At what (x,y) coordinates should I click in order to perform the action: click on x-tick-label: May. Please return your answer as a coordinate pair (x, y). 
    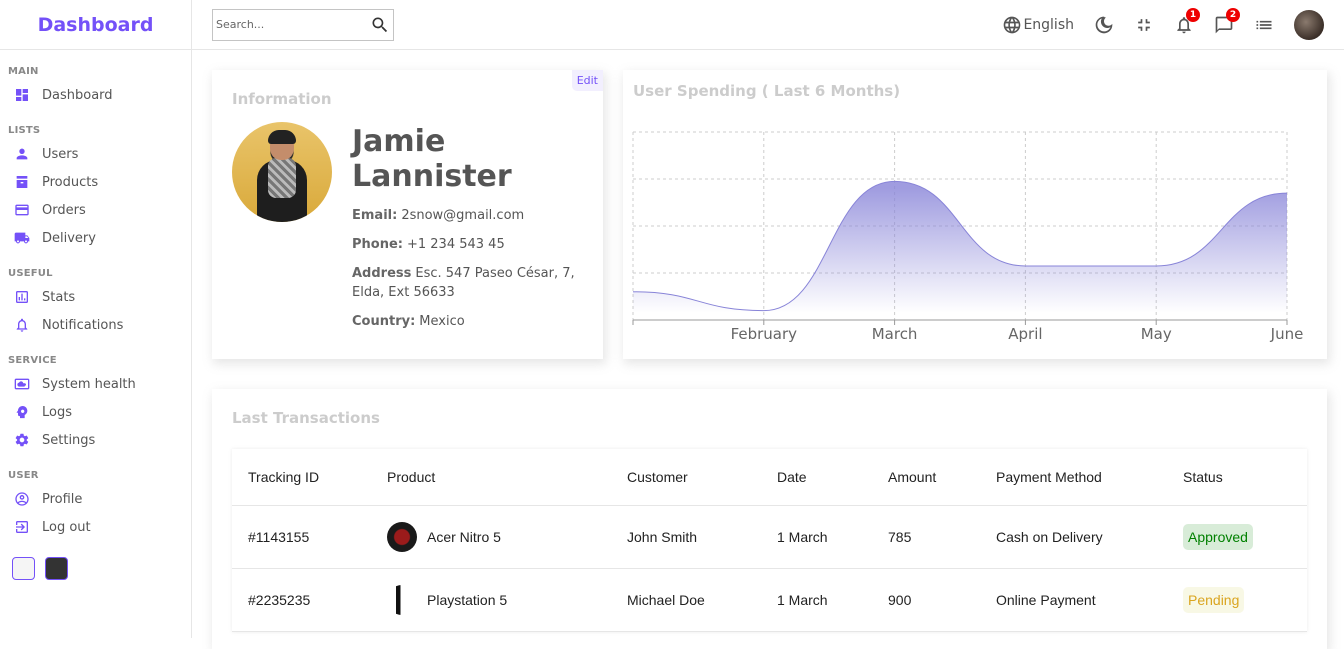
    Looking at the image, I should click on (1156, 334).